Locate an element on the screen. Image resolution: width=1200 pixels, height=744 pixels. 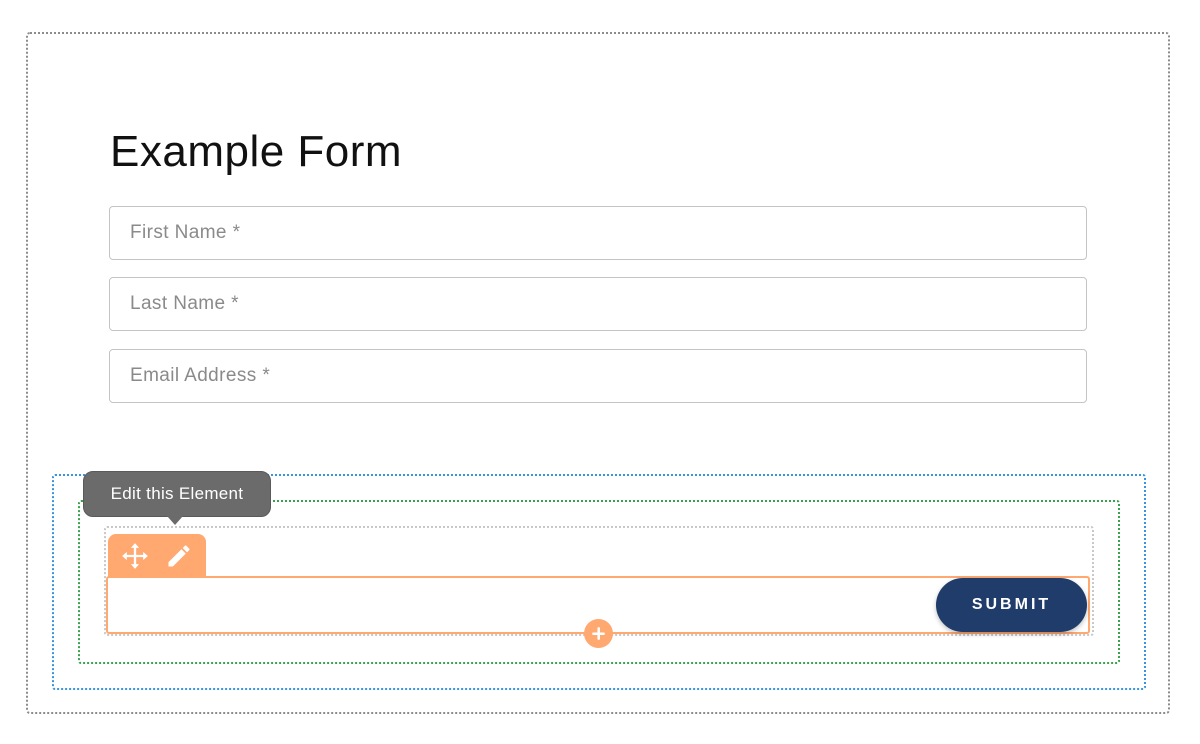
element-toolbar is located at coordinates (157, 556).